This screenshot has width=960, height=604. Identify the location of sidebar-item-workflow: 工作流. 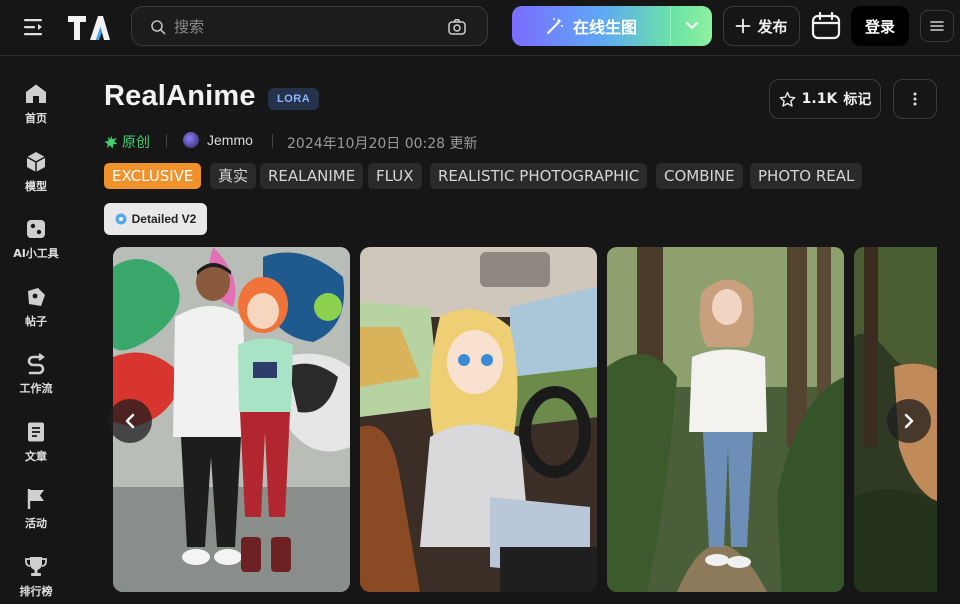
(36, 380).